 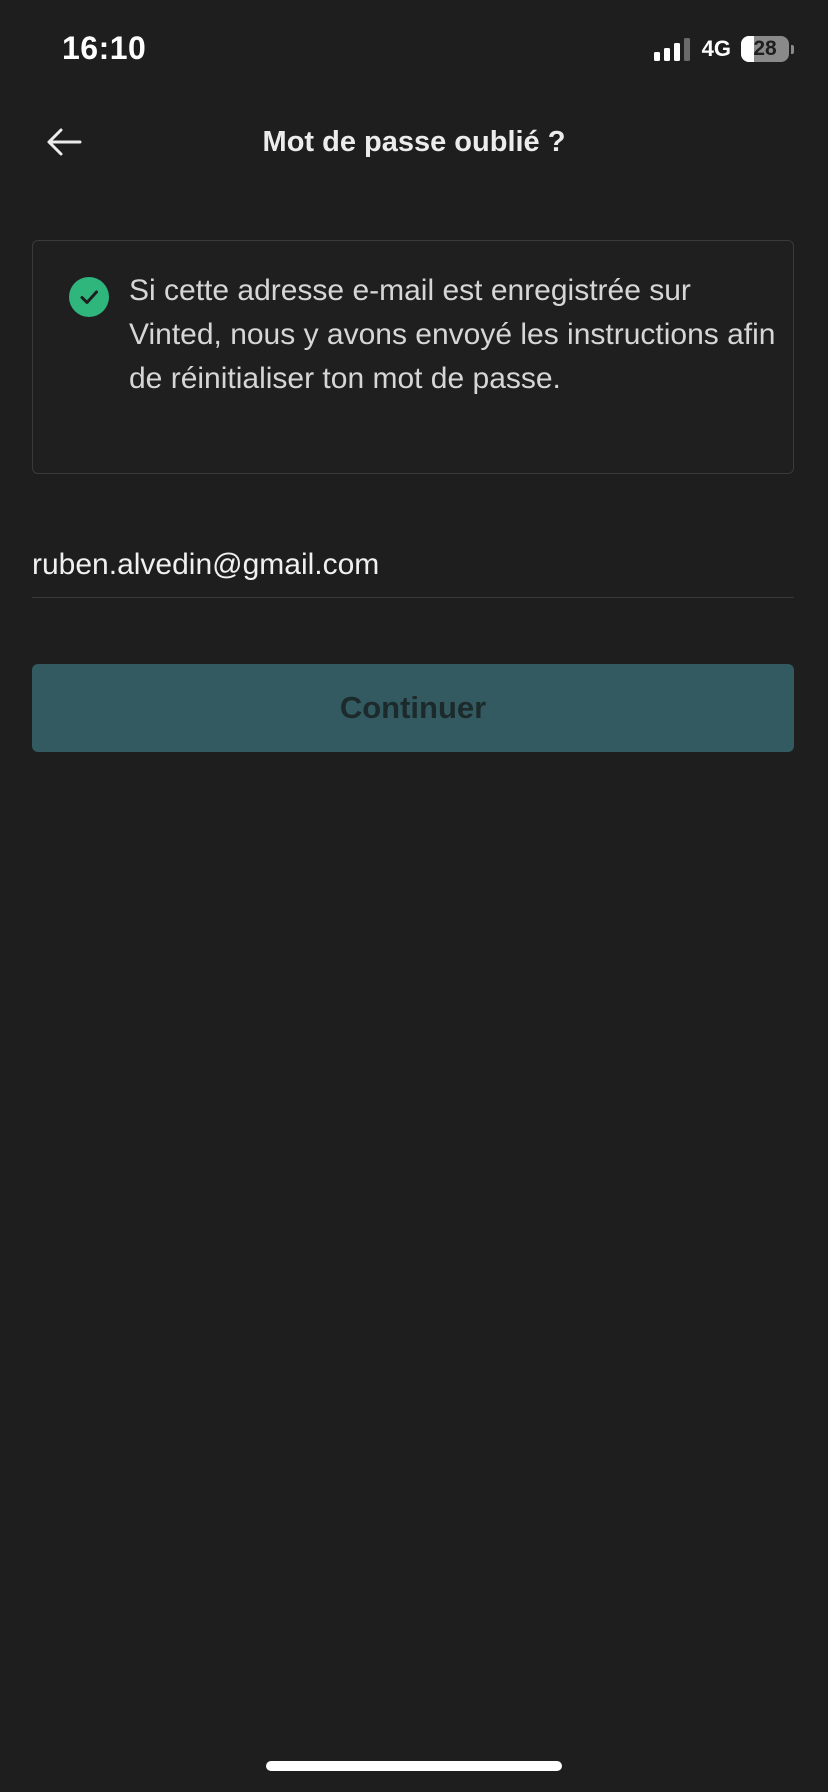 What do you see at coordinates (104, 48) in the screenshot?
I see `status-time: 16:10` at bounding box center [104, 48].